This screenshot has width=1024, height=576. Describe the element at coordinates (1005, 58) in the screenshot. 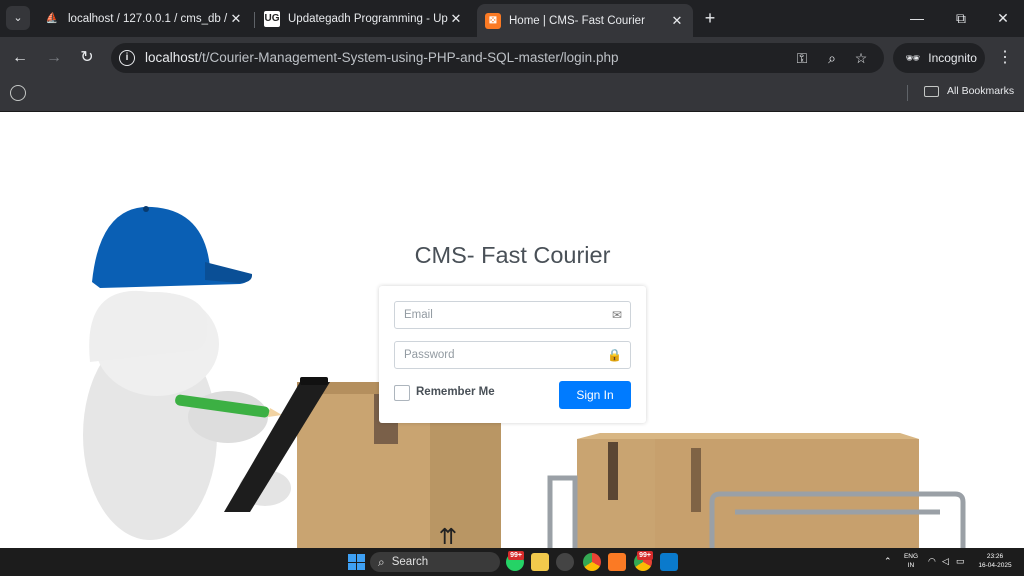

I see `browser-menu-icon: ⋮` at that location.